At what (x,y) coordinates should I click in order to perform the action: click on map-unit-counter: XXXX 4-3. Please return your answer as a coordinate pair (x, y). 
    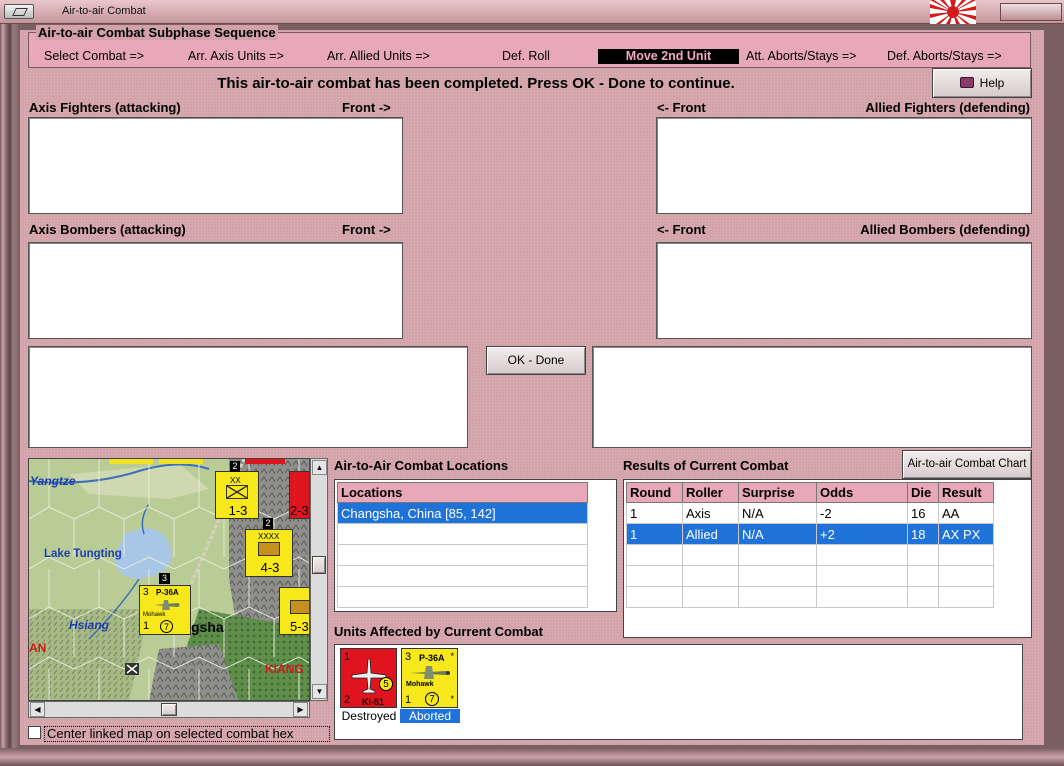
    Looking at the image, I should click on (269, 553).